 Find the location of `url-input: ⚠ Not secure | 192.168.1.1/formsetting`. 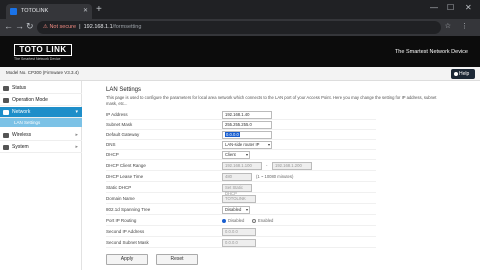

url-input: ⚠ Not secure | 192.168.1.1/formsetting is located at coordinates (239, 27).